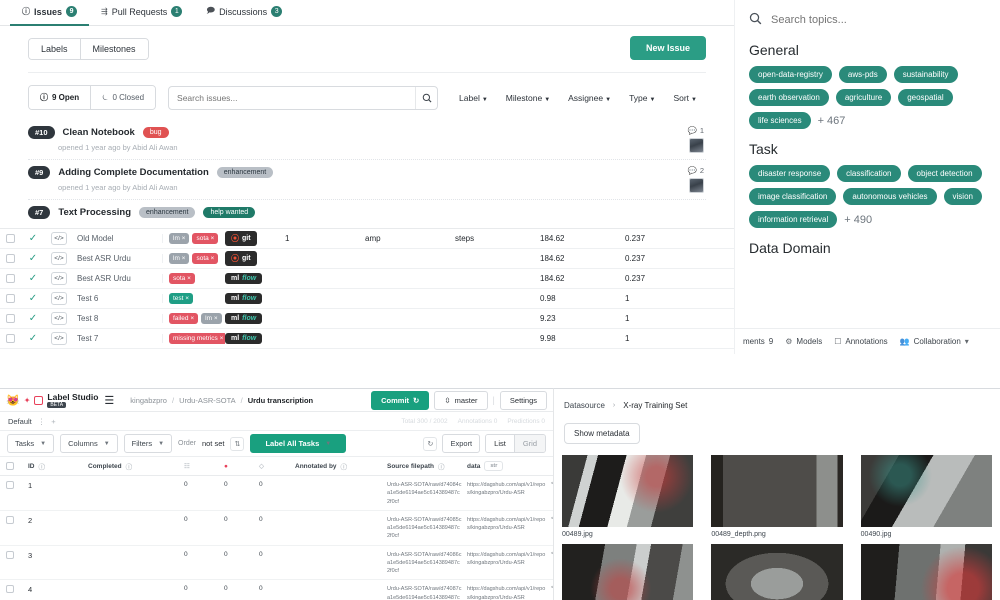 The width and height of the screenshot is (1000, 600). I want to click on add-view-icon: +, so click(53, 421).